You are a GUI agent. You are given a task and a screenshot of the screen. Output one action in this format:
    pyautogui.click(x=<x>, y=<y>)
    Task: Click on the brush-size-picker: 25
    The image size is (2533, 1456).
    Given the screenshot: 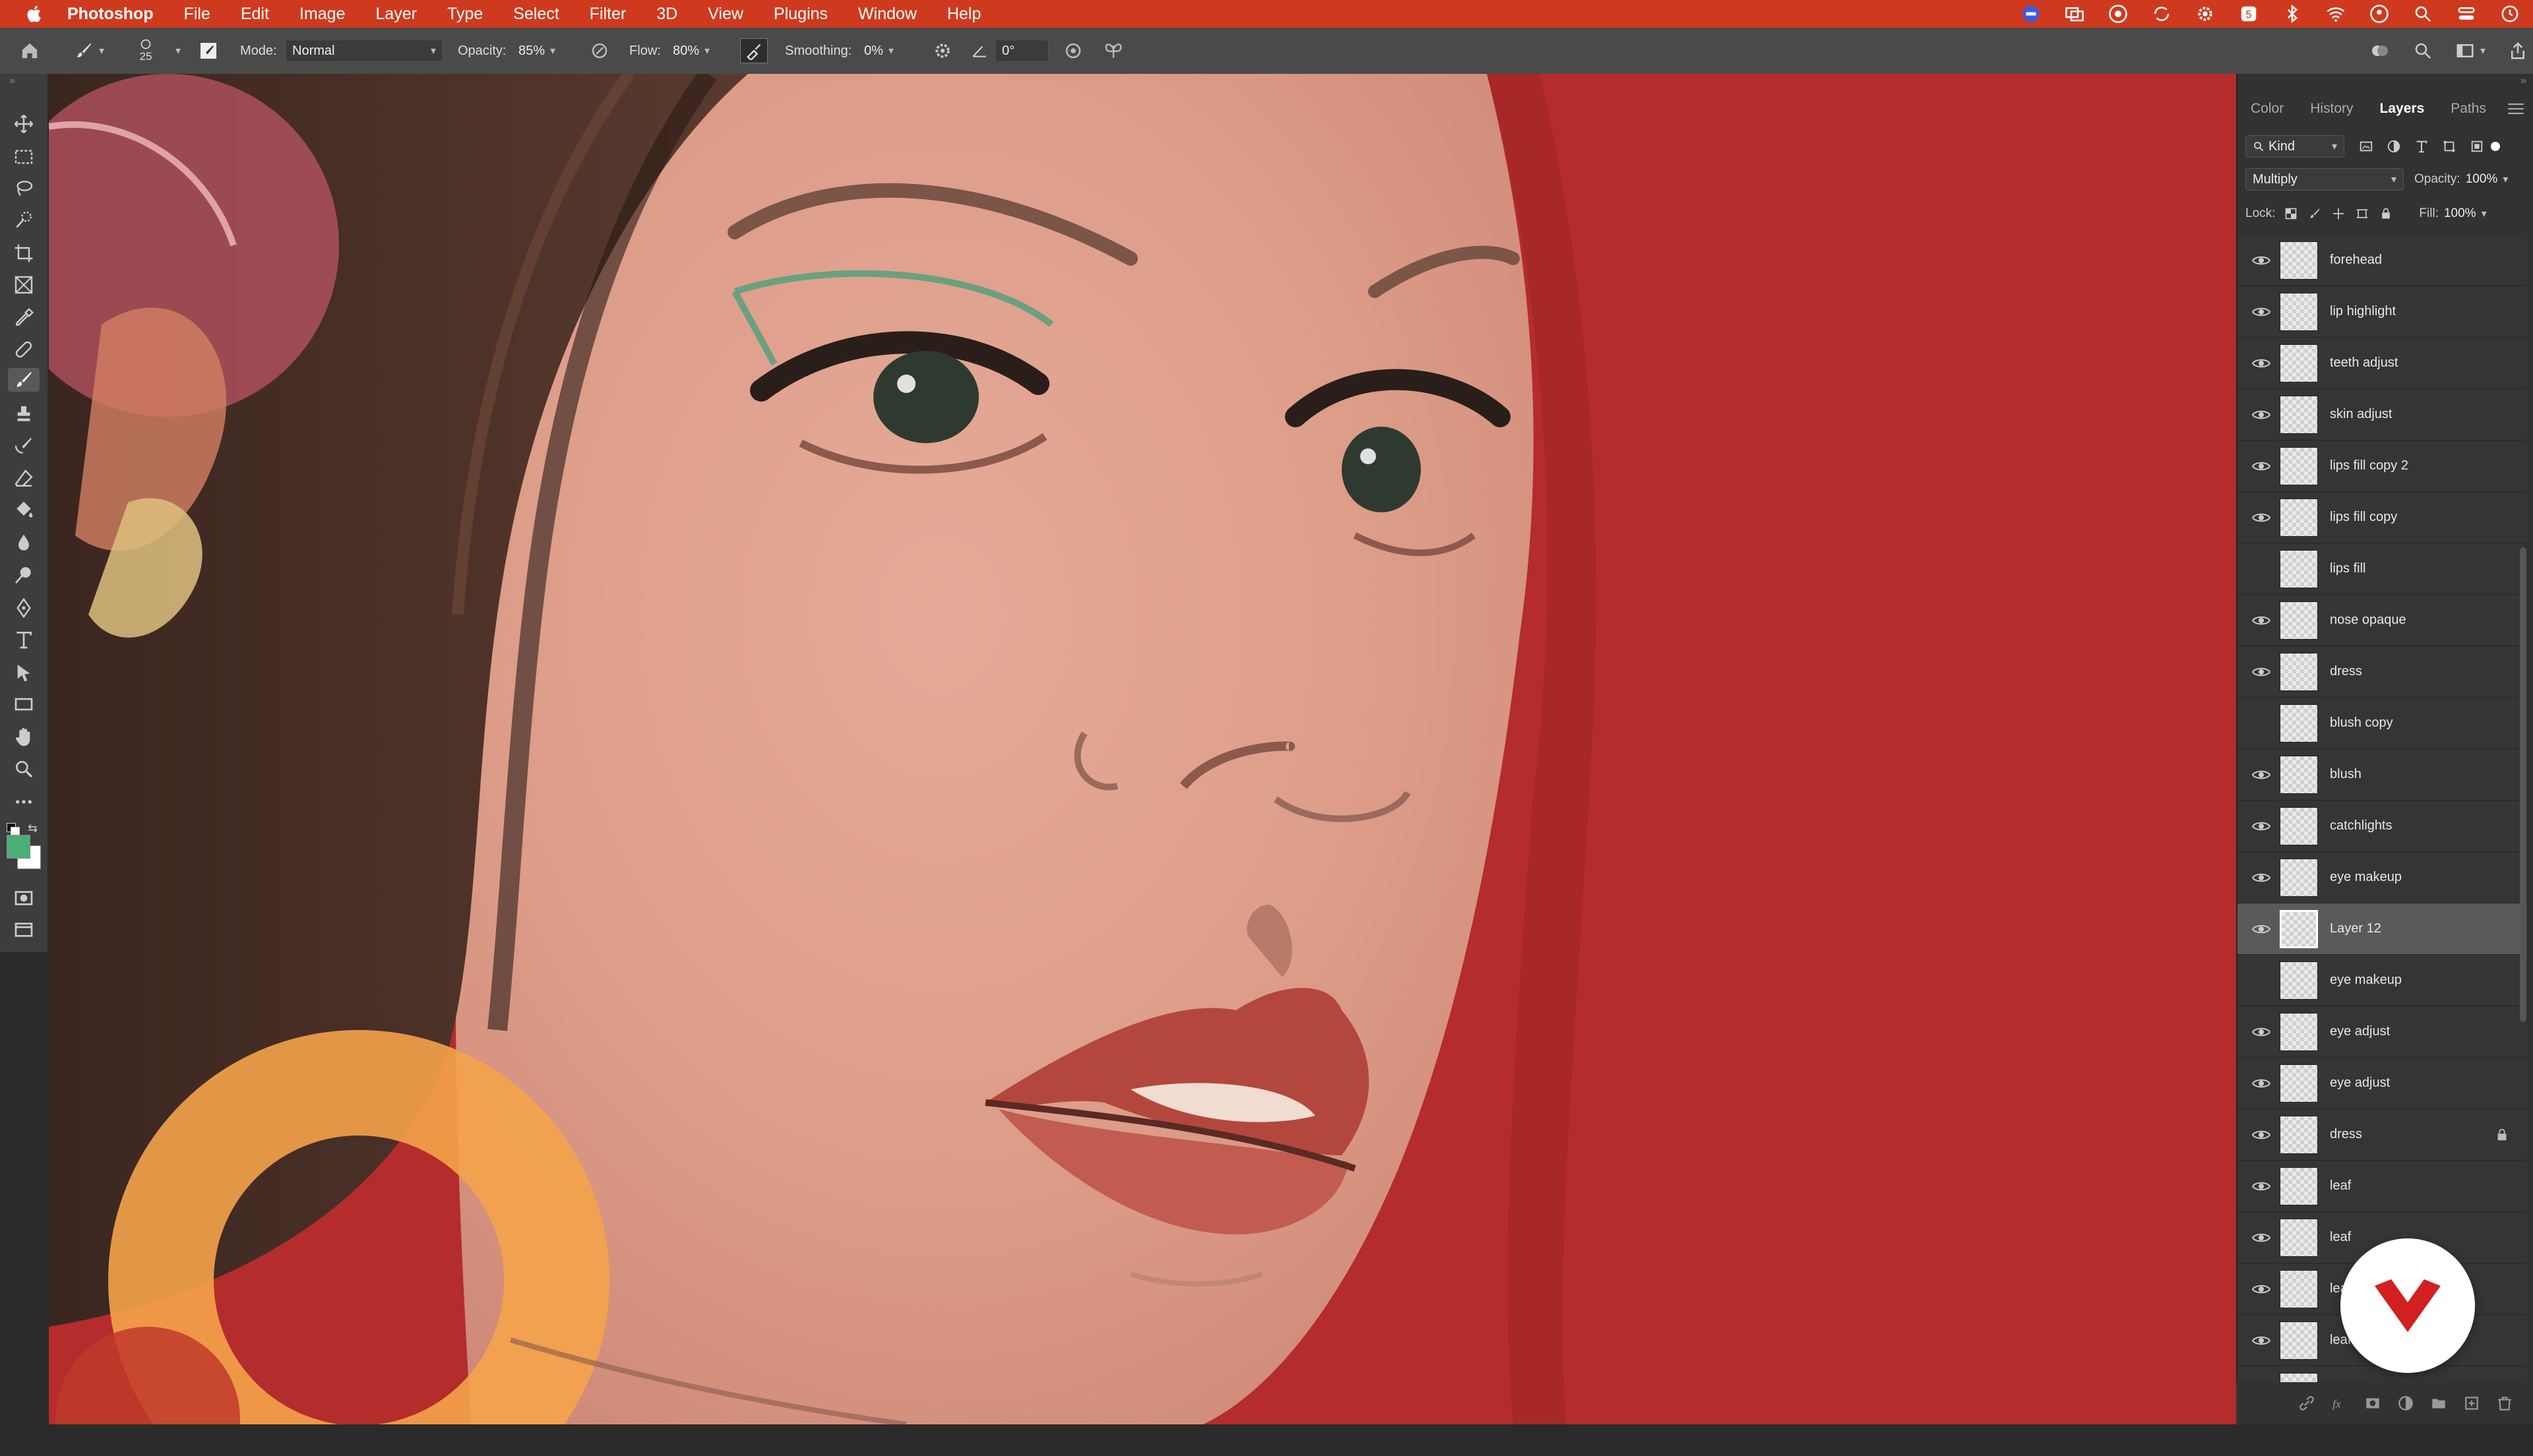 What is the action you would take?
    pyautogui.click(x=145, y=51)
    